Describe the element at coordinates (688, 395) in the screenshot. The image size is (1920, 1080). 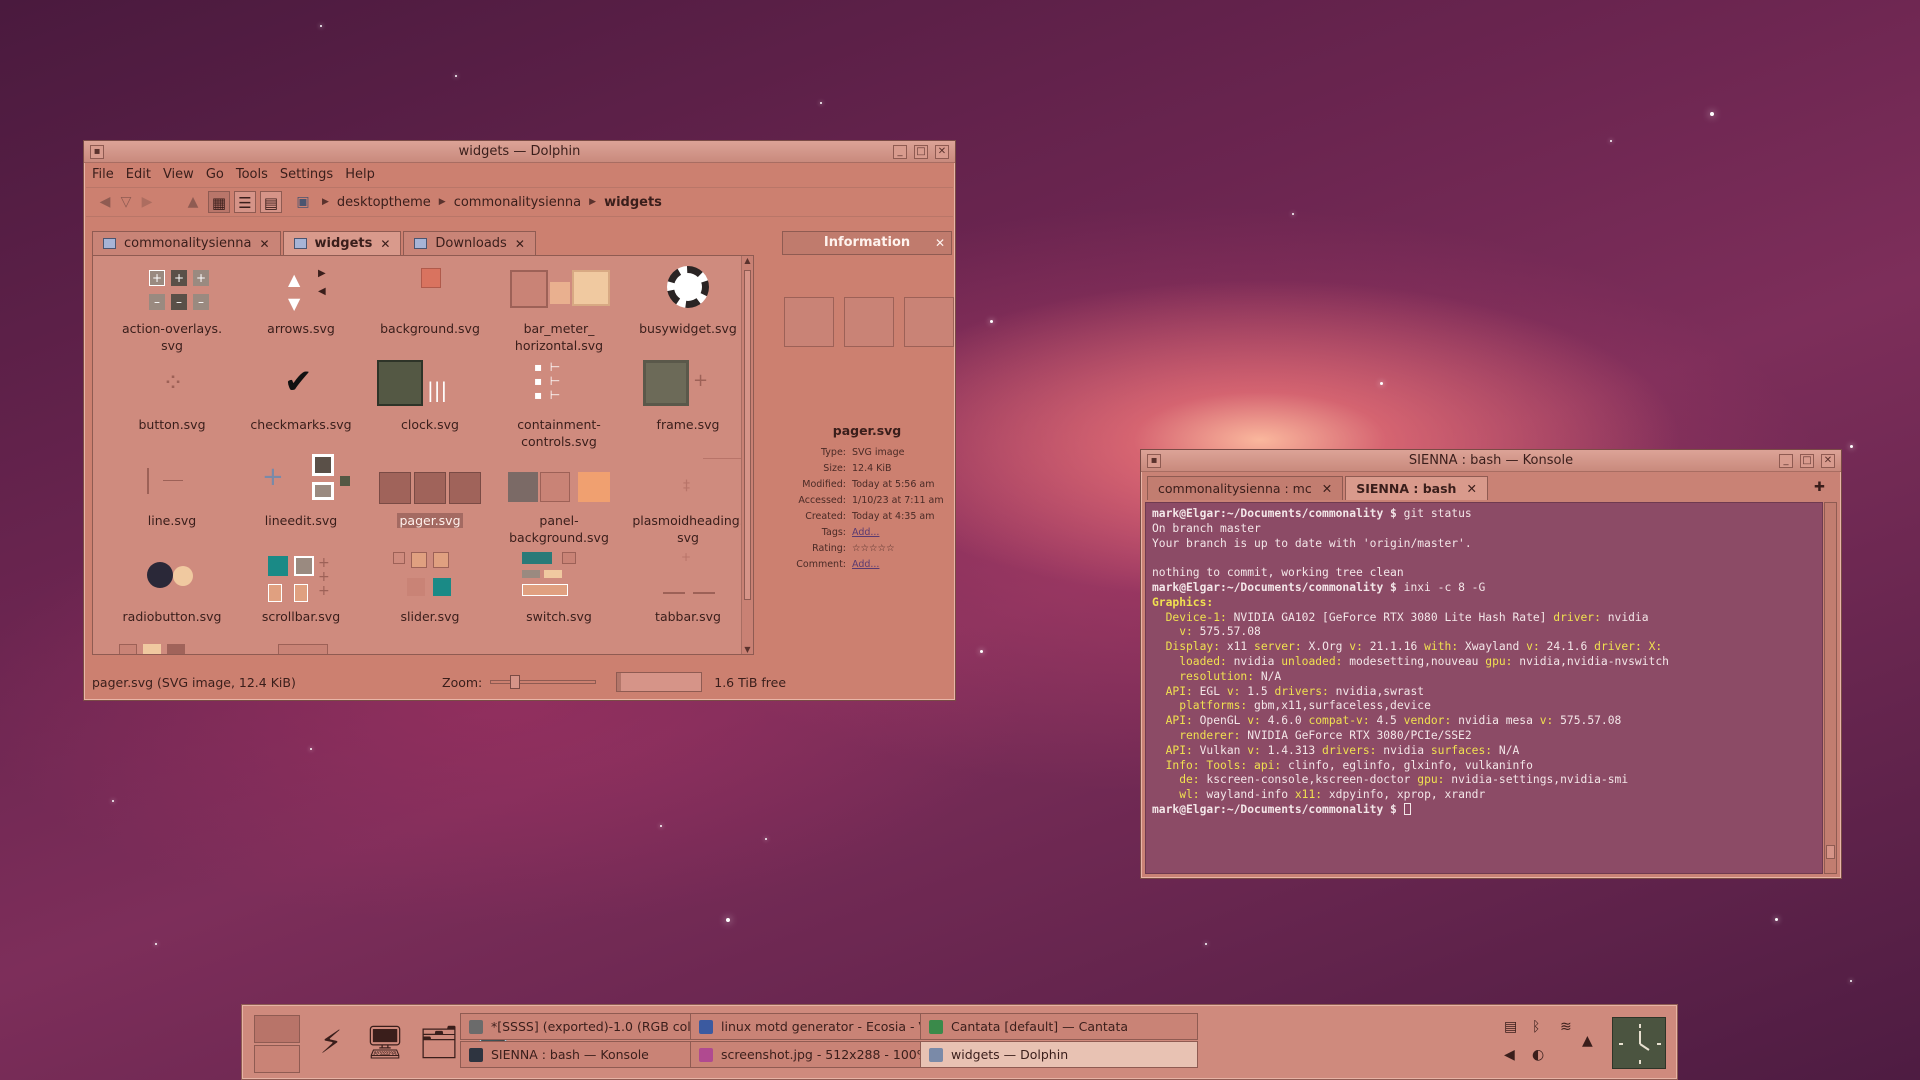
I see `file-item: + frame.svg` at that location.